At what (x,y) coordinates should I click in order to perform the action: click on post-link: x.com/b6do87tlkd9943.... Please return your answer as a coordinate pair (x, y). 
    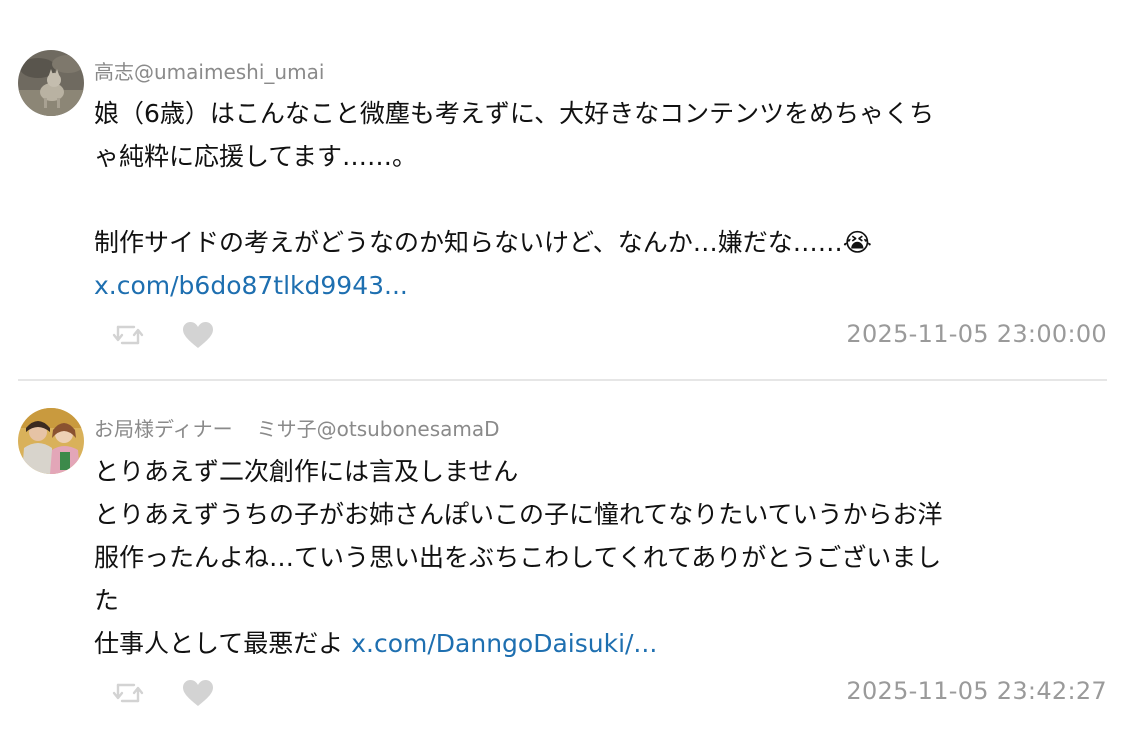
    Looking at the image, I should click on (251, 285).